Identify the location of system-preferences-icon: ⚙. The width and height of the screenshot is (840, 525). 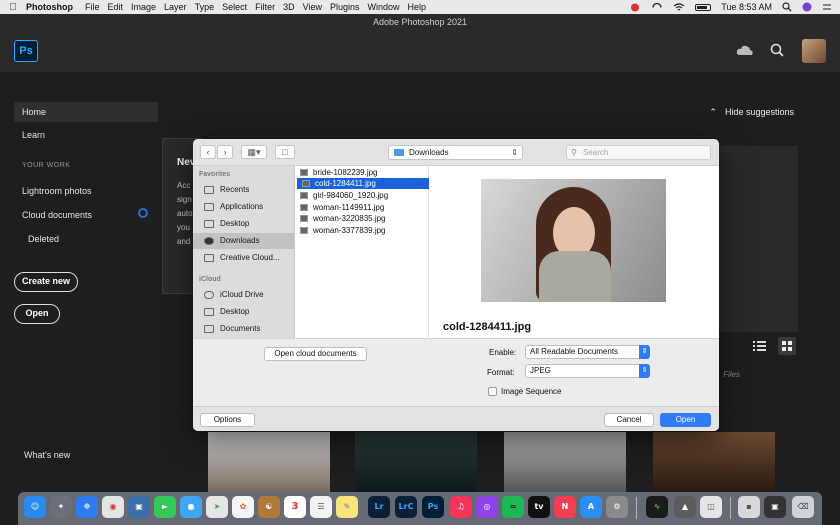
(617, 507).